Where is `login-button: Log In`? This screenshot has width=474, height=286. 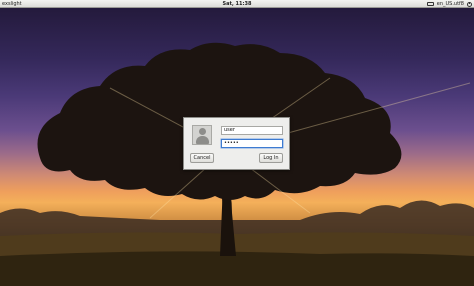
login-button: Log In is located at coordinates (271, 158).